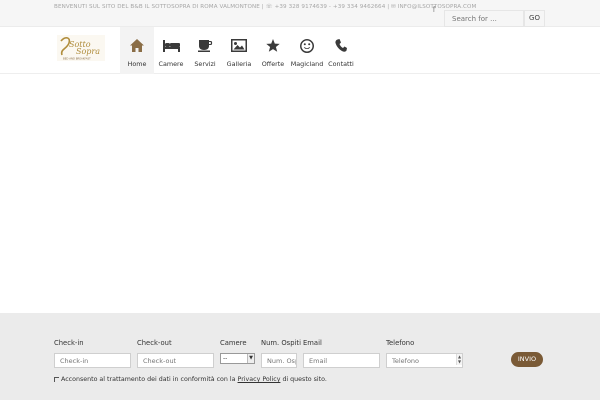 This screenshot has width=600, height=400. I want to click on guests-field, so click(279, 360).